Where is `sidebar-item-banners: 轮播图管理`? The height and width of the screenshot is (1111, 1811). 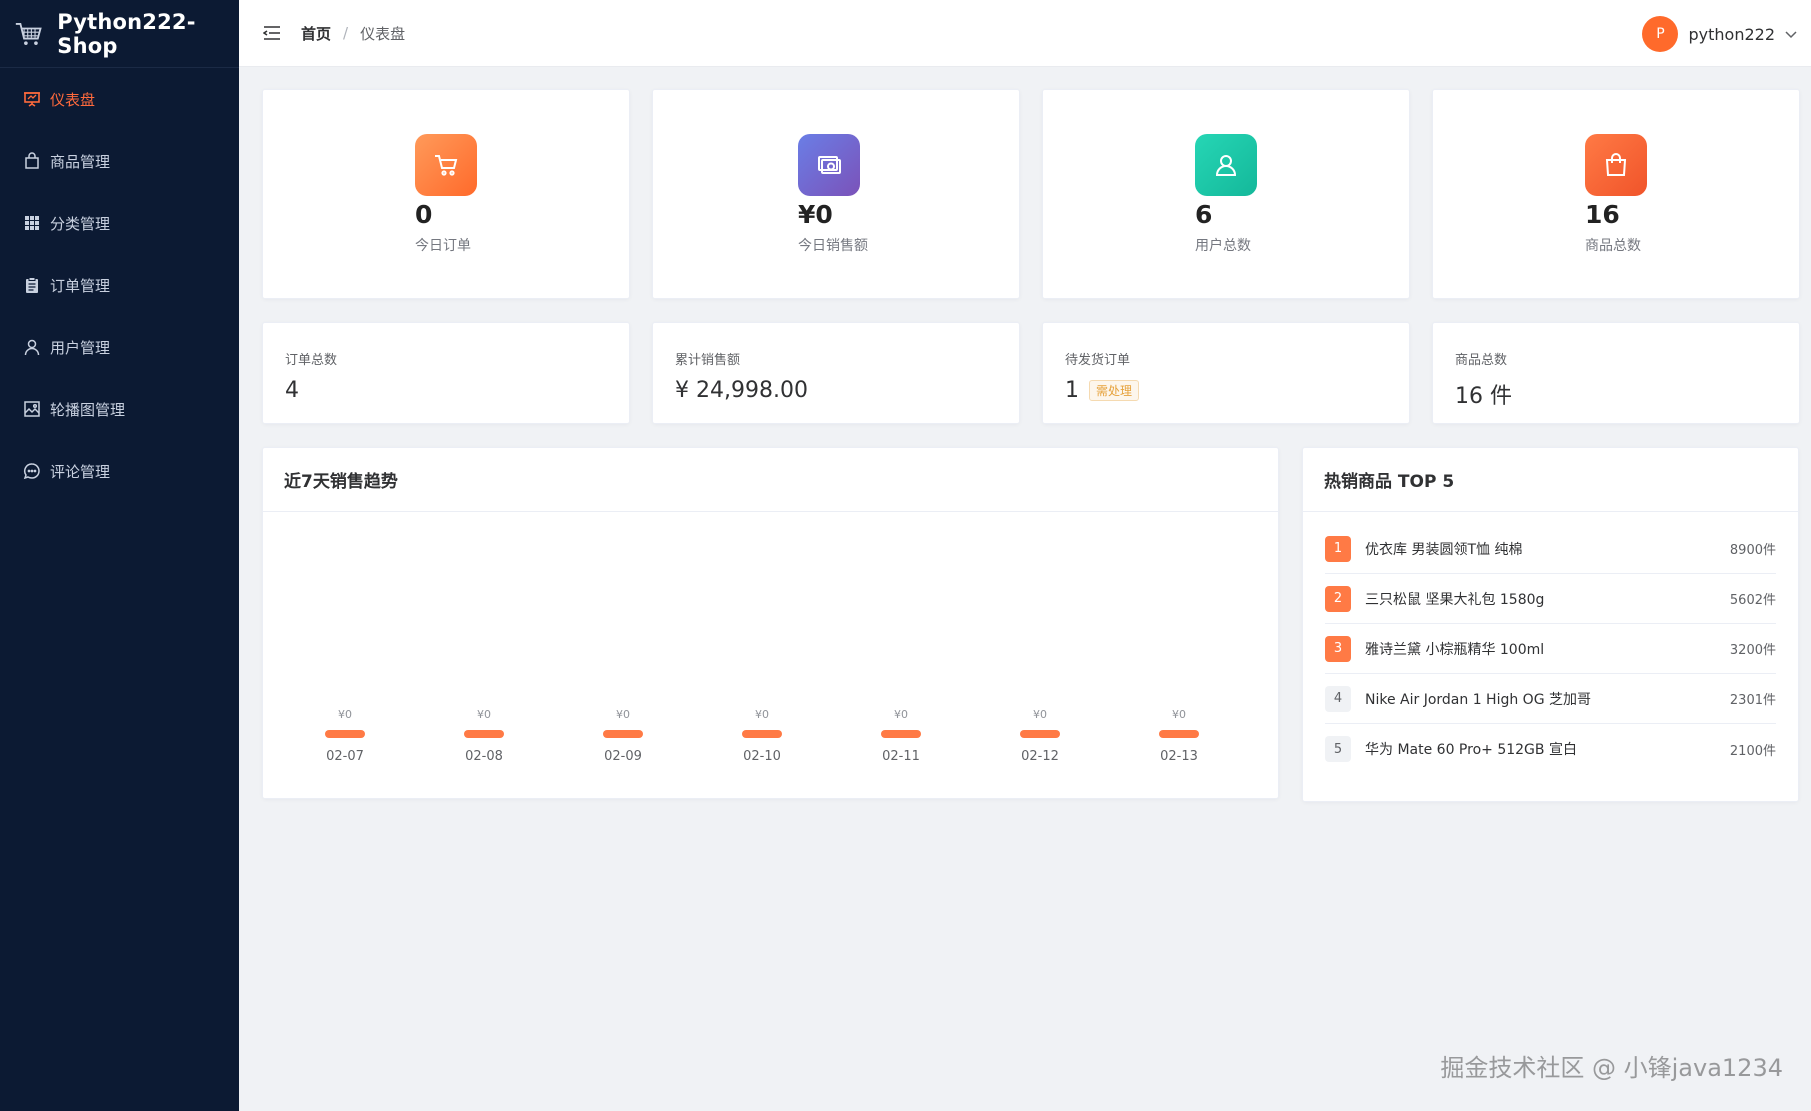
sidebar-item-banners: 轮播图管理 is located at coordinates (119, 409).